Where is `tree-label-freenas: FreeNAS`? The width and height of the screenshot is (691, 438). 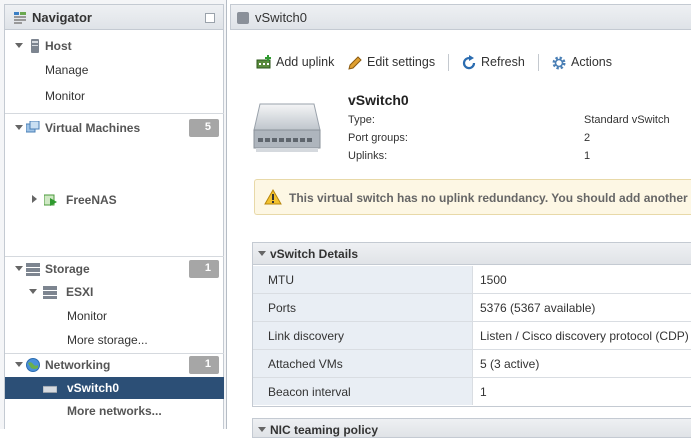 tree-label-freenas: FreeNAS is located at coordinates (91, 200).